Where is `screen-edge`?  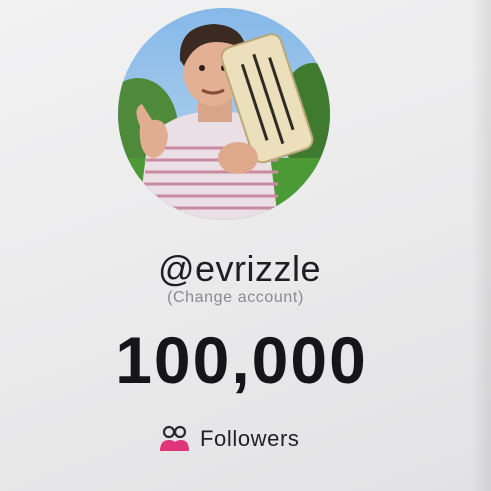
screen-edge is located at coordinates (481, 245).